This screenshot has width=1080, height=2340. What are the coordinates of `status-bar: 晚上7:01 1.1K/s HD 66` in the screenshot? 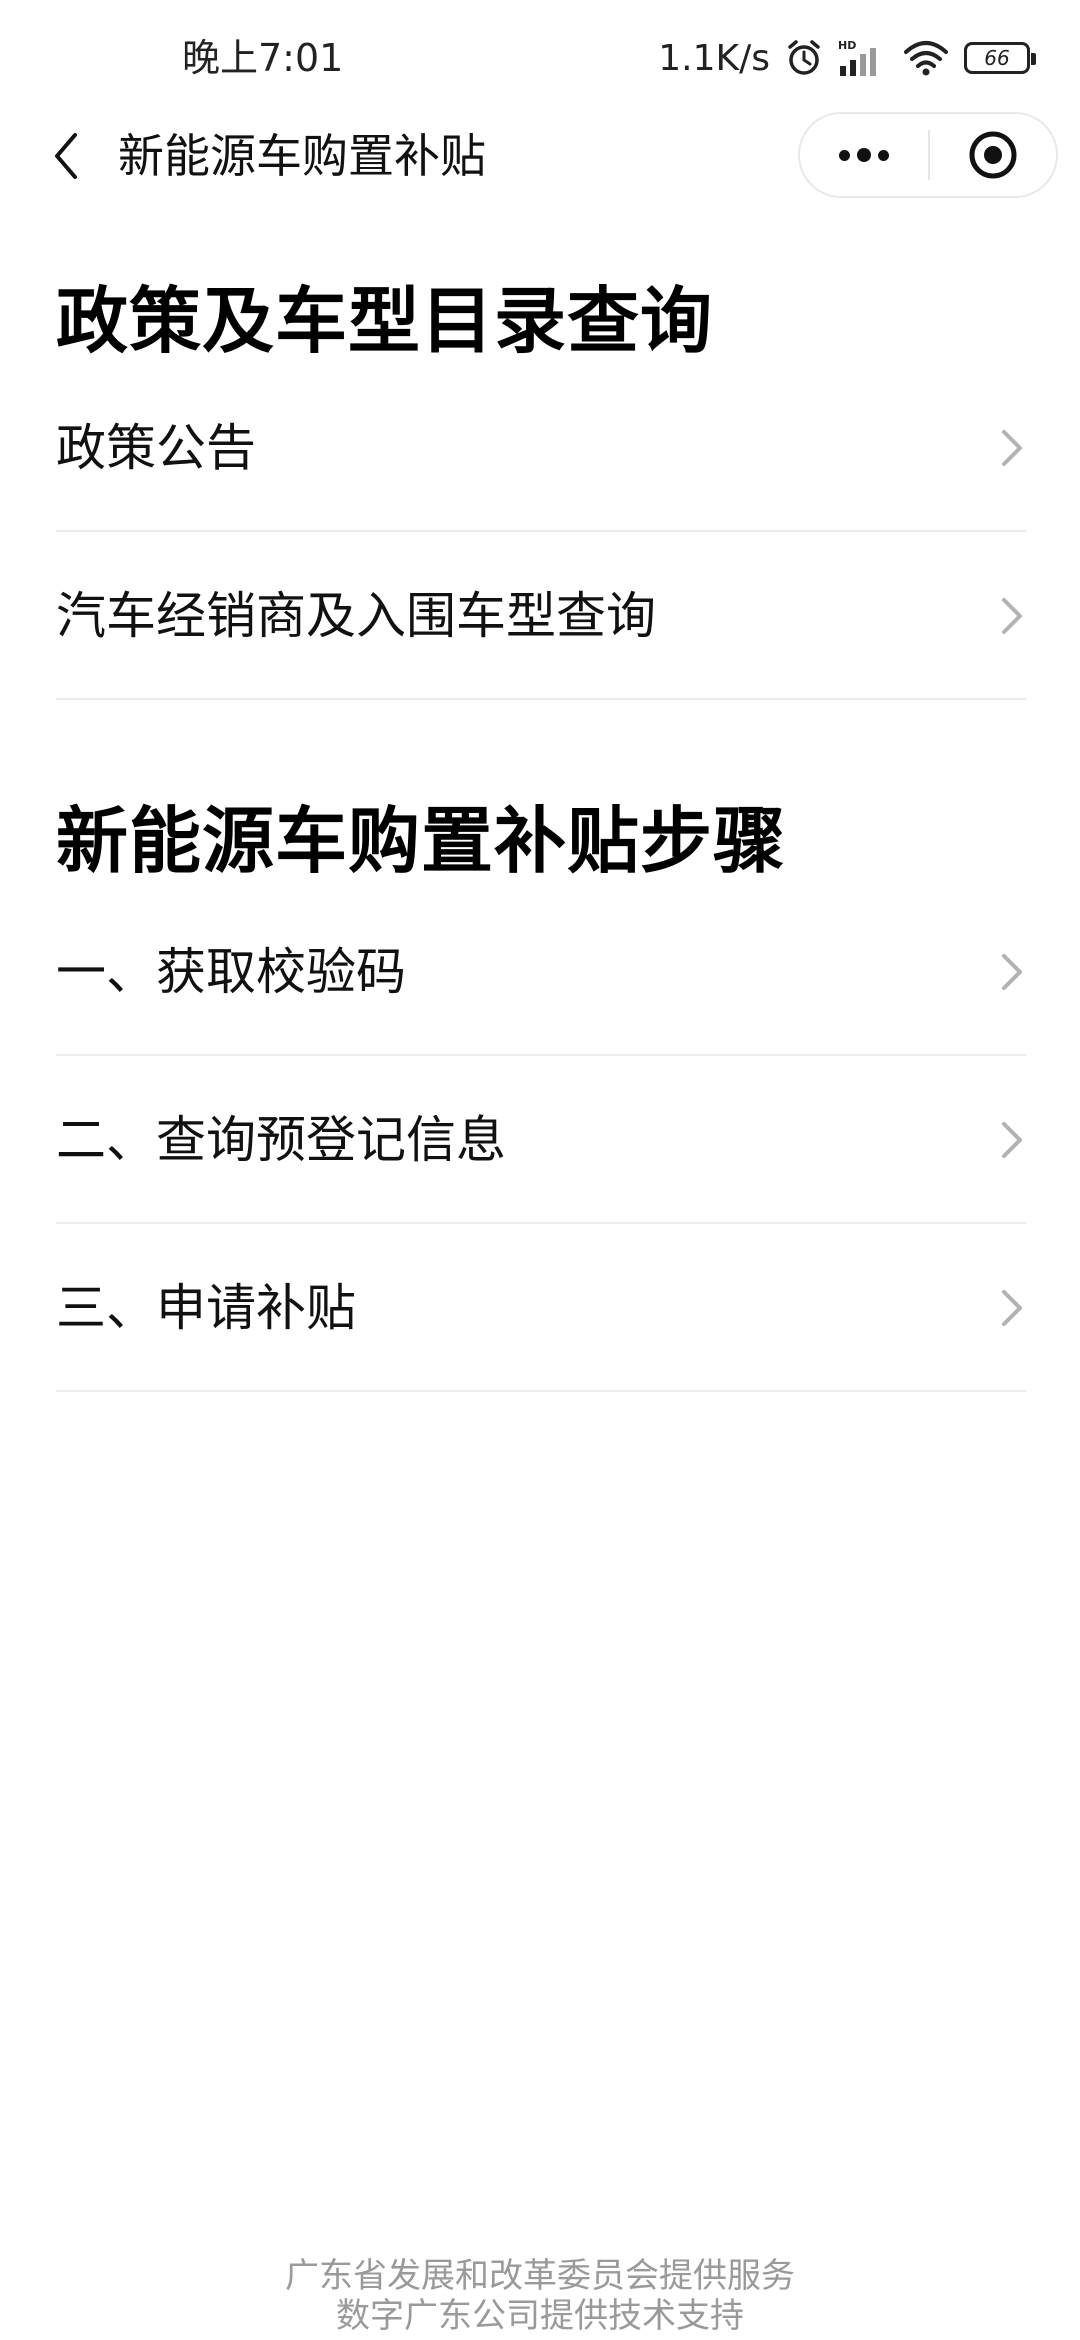 It's located at (540, 56).